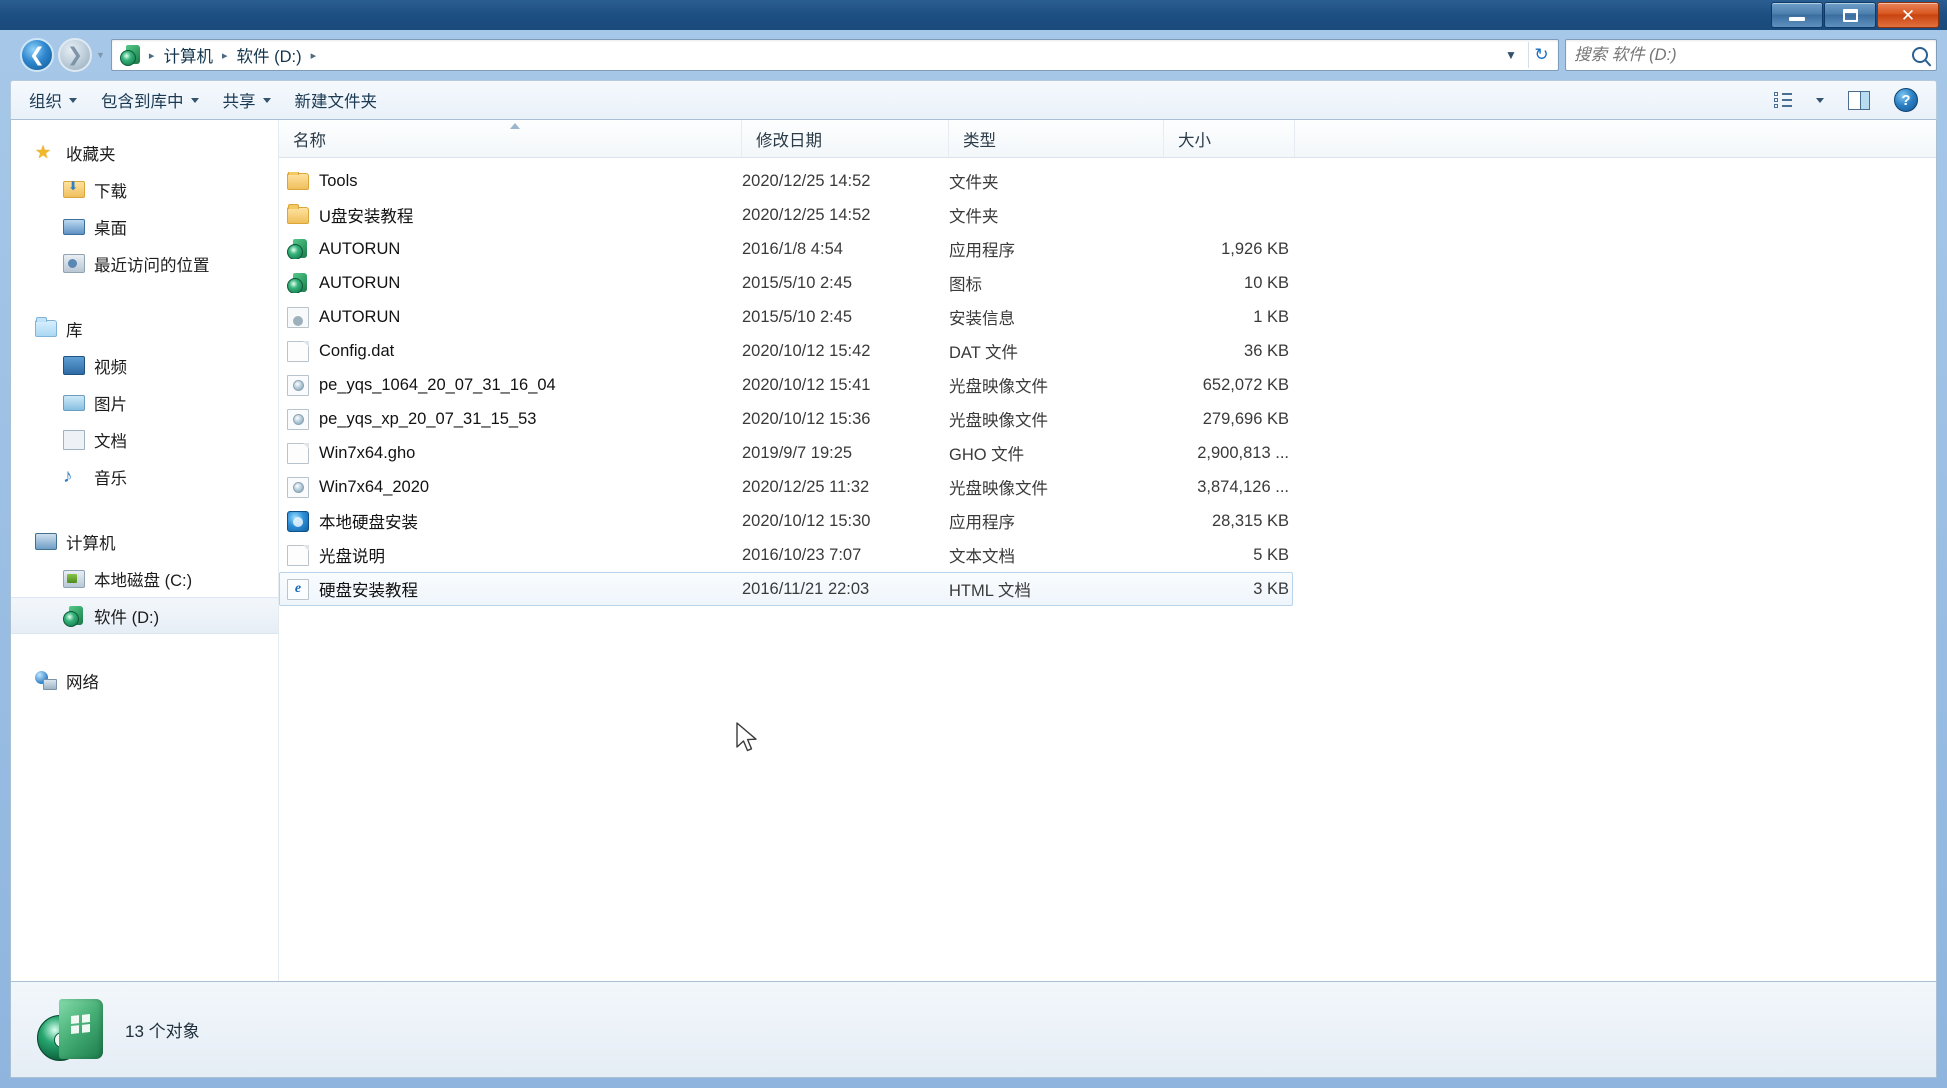 This screenshot has width=1947, height=1088. What do you see at coordinates (1511, 55) in the screenshot?
I see `address-dropdown-icon: ▼` at bounding box center [1511, 55].